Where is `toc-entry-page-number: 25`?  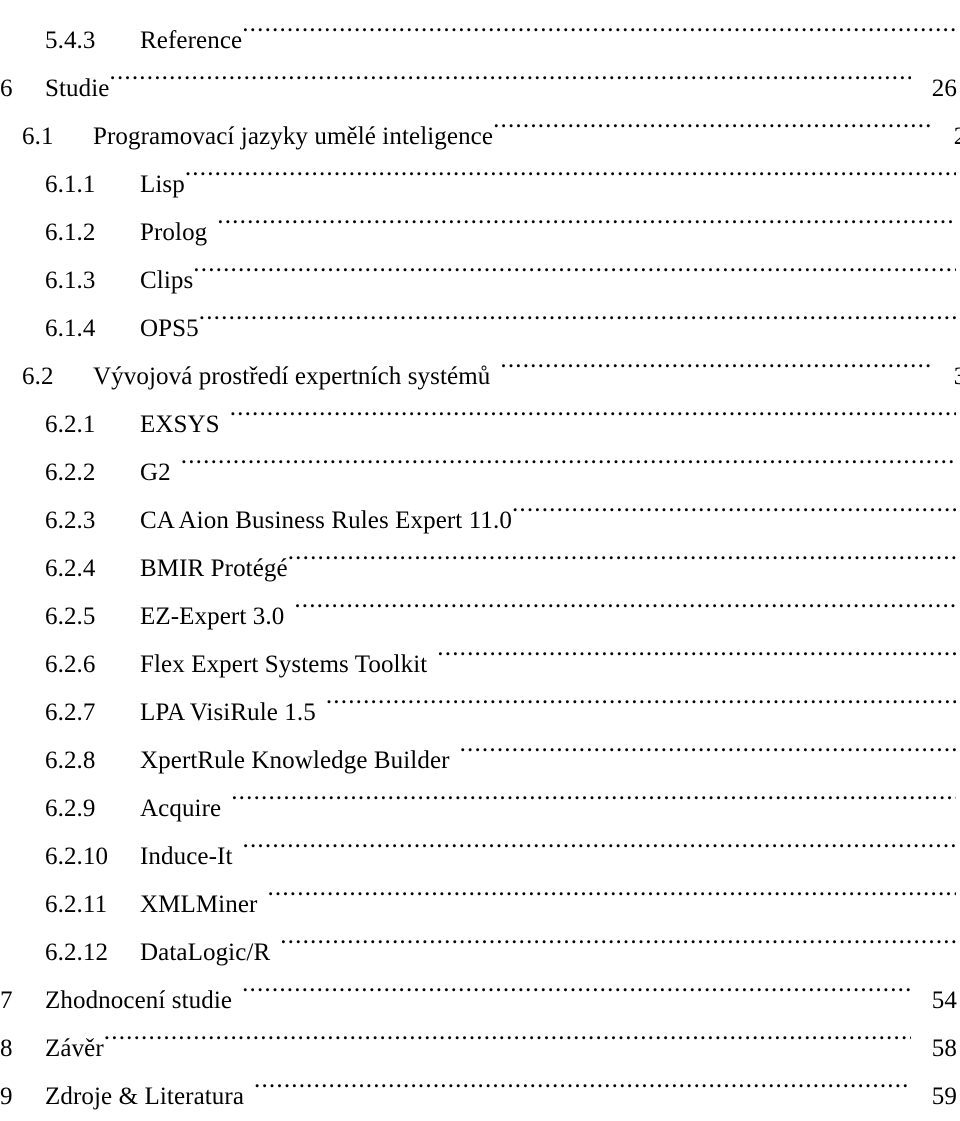
toc-entry-page-number: 25 is located at coordinates (958, 41).